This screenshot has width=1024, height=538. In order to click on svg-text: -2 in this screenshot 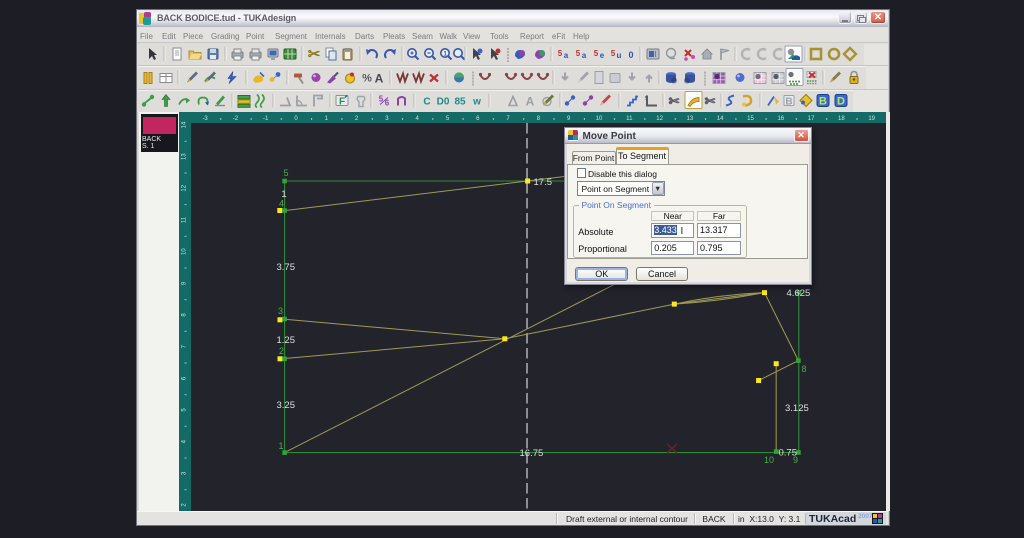, I will do `click(236, 119)`.